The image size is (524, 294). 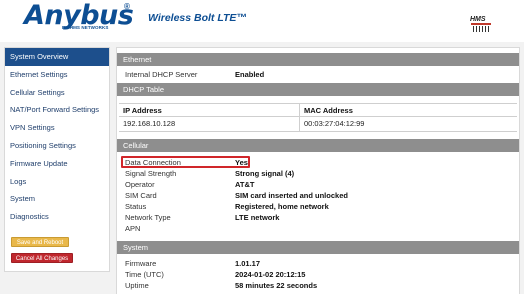 I want to click on sidebar-item-nat-port-forward-settings: NAT/Port Forward Settings, so click(x=57, y=110).